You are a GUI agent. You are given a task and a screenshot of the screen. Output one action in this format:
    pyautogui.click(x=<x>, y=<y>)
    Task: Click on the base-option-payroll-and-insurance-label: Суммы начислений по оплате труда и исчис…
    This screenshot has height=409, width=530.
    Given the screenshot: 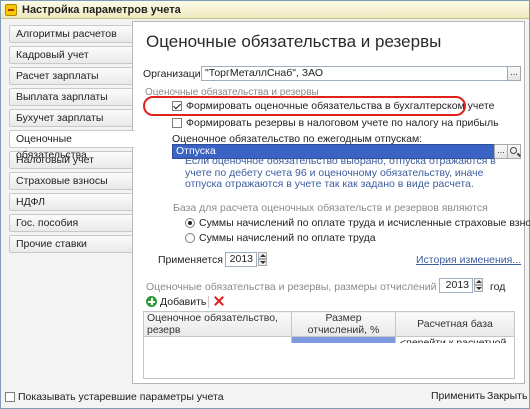 What is the action you would take?
    pyautogui.click(x=364, y=223)
    